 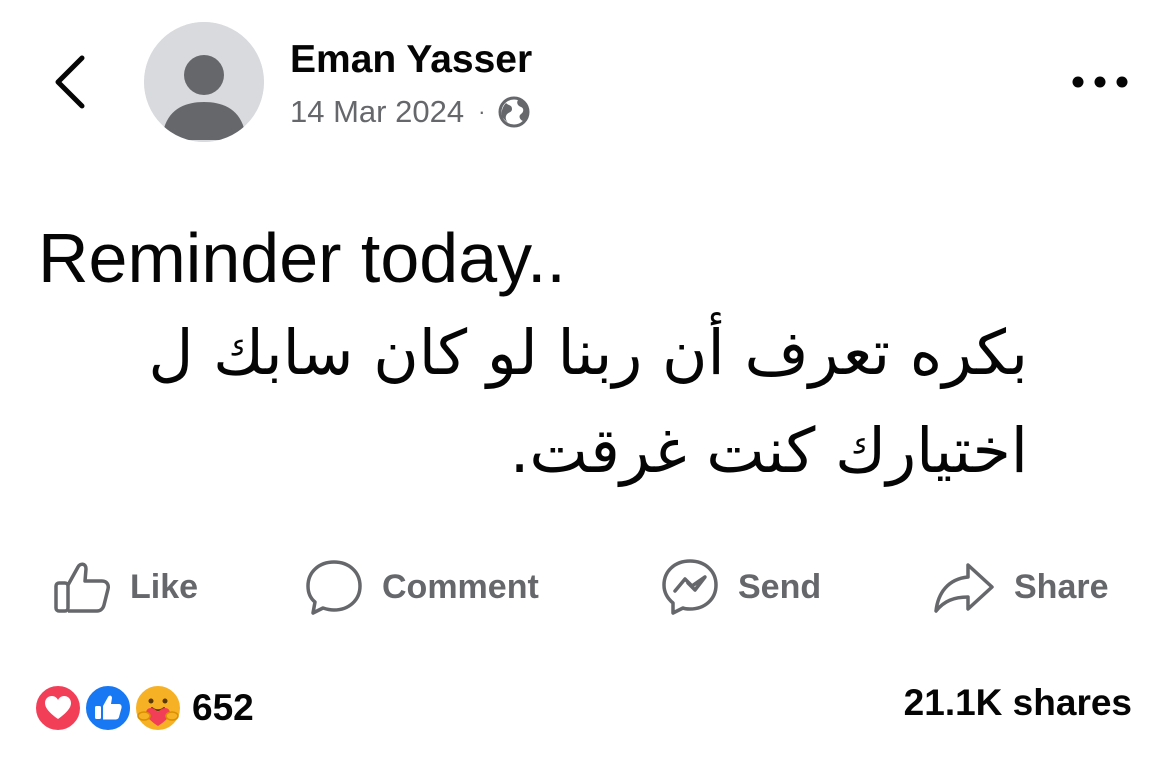 I want to click on globe-icon, so click(x=514, y=112).